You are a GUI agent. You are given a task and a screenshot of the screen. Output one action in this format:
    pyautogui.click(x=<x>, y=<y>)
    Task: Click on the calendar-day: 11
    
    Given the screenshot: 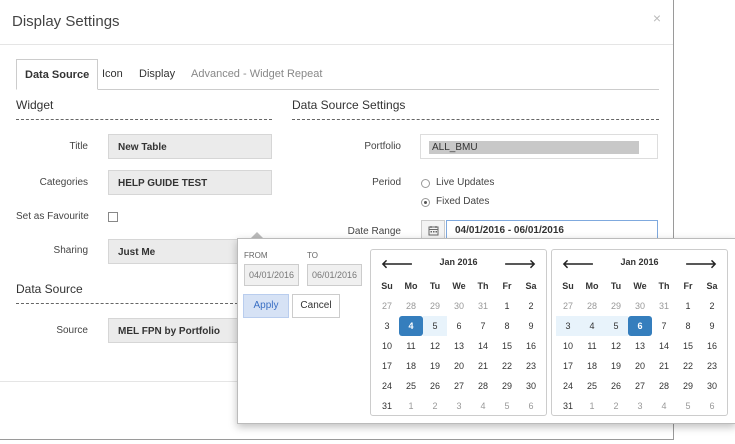 What is the action you would take?
    pyautogui.click(x=411, y=346)
    